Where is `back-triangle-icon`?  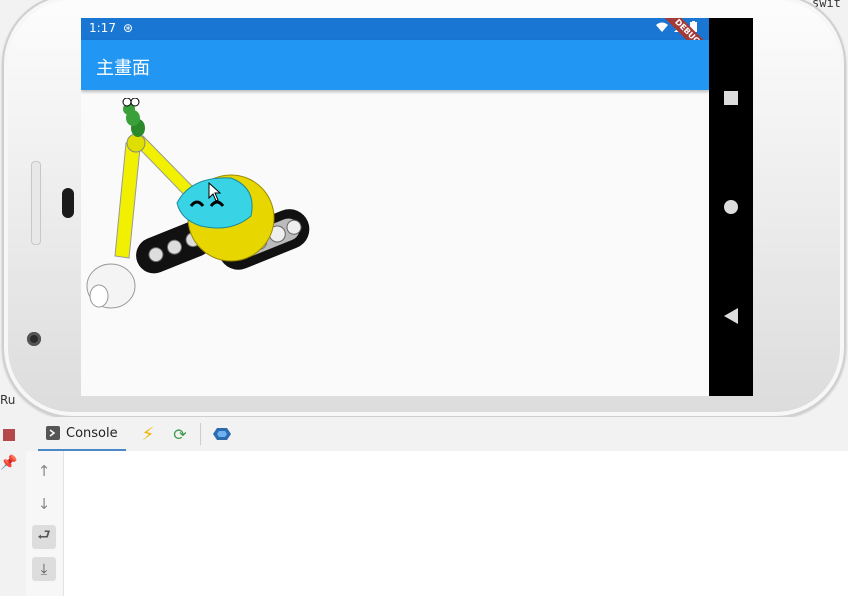 back-triangle-icon is located at coordinates (731, 316).